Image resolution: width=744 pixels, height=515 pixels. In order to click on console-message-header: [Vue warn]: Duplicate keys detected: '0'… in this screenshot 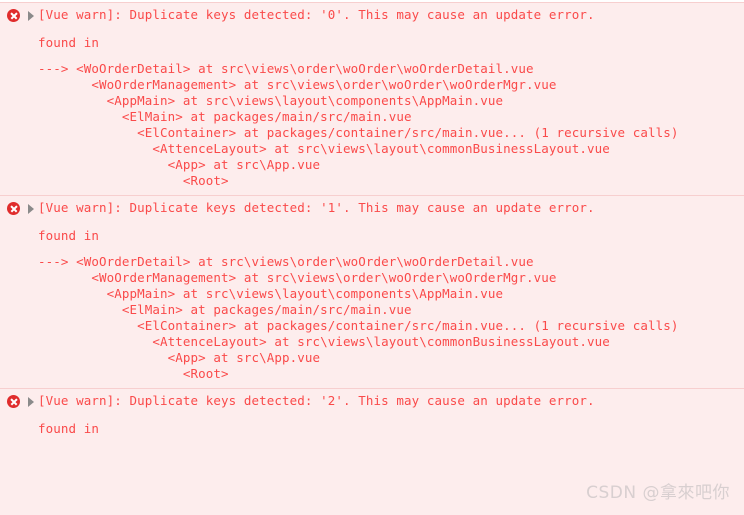, I will do `click(372, 15)`.